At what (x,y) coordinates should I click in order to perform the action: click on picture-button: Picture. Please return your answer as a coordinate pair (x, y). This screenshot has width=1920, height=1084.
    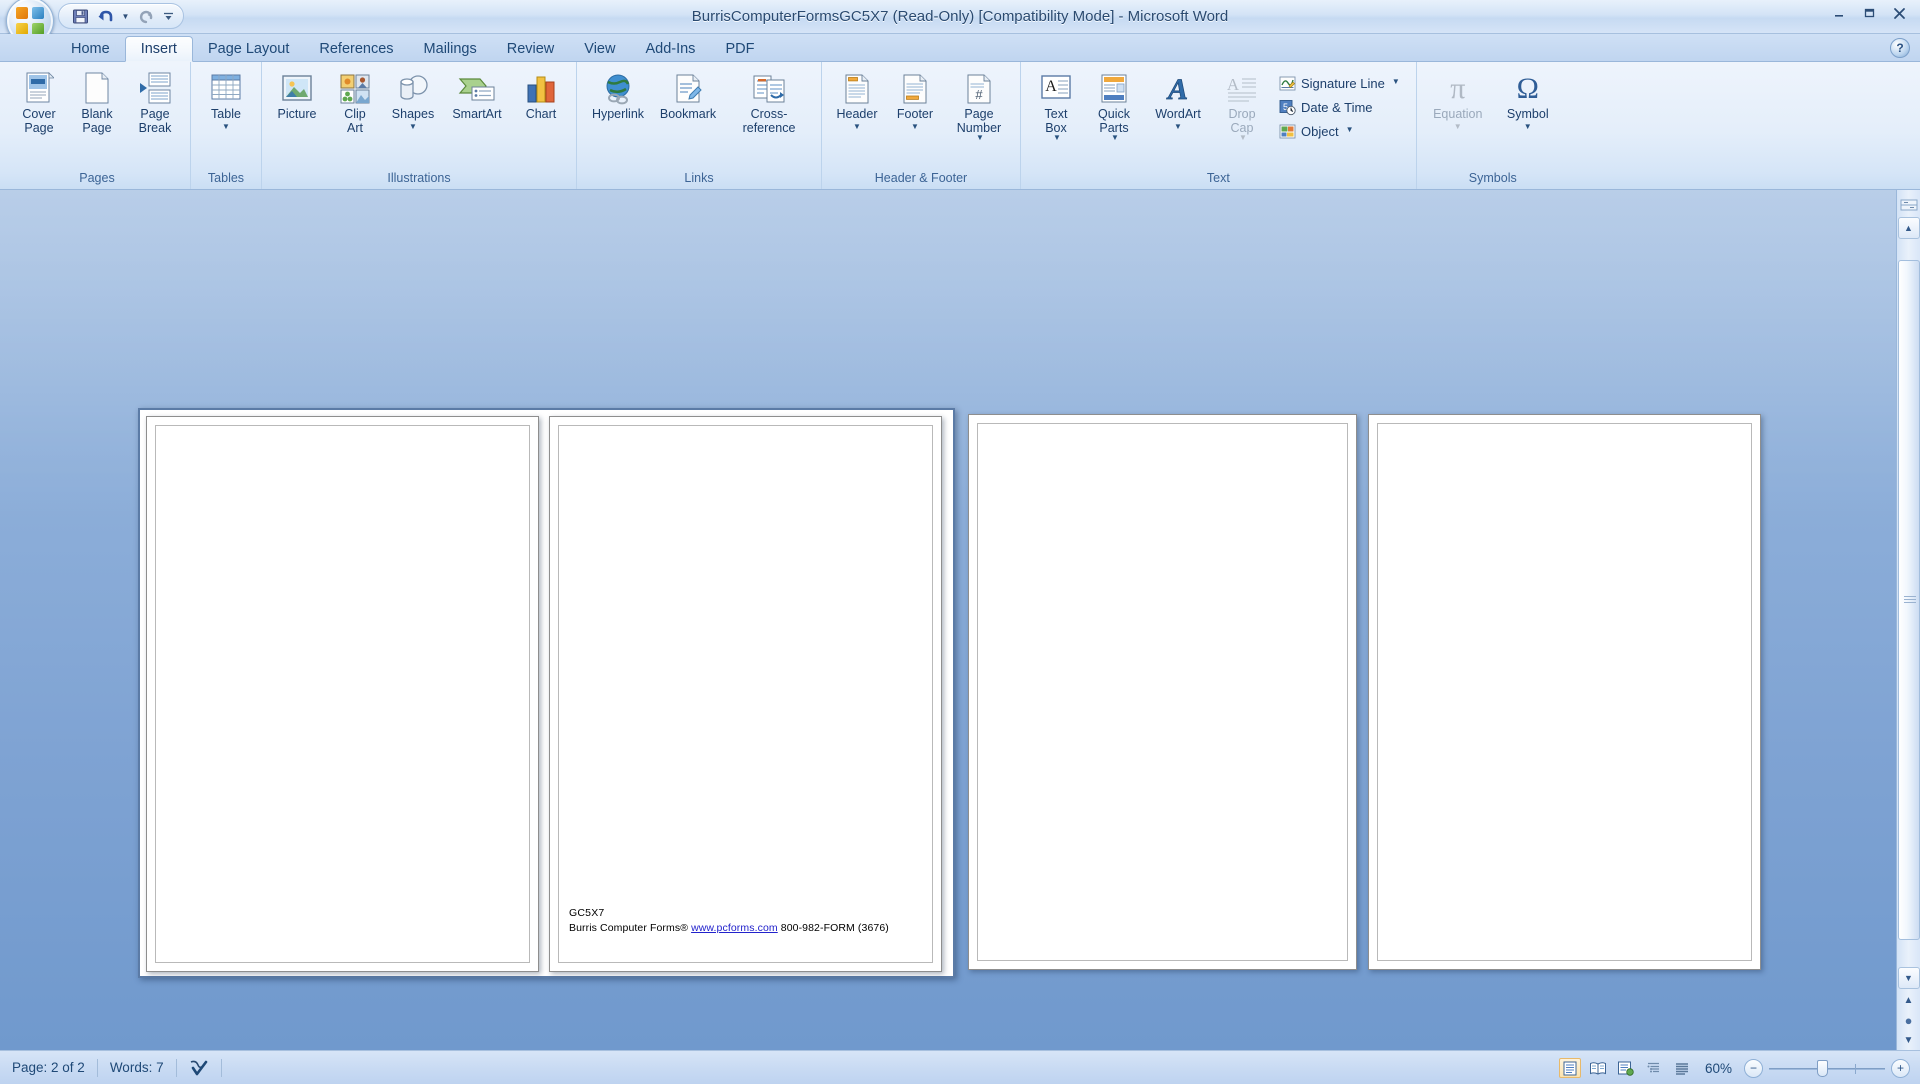
    Looking at the image, I should click on (297, 95).